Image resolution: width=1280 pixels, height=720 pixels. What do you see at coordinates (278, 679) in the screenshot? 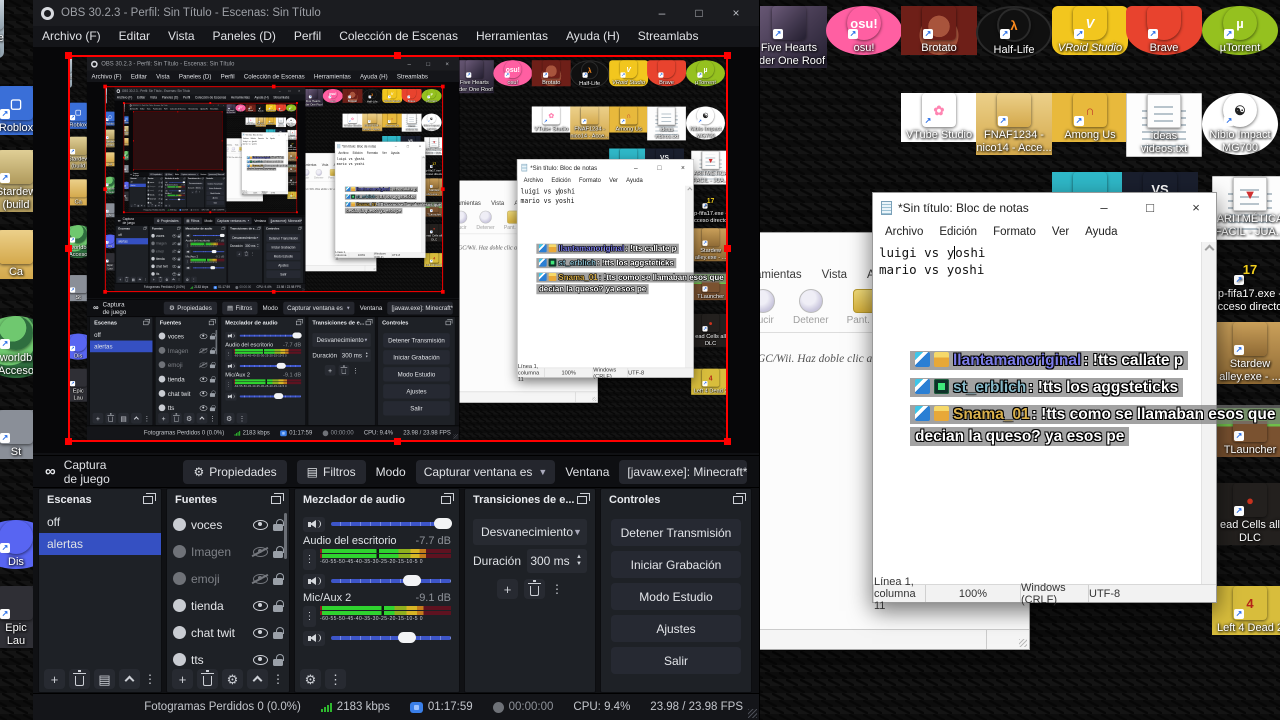
I see `sources-more-button: ⋮` at bounding box center [278, 679].